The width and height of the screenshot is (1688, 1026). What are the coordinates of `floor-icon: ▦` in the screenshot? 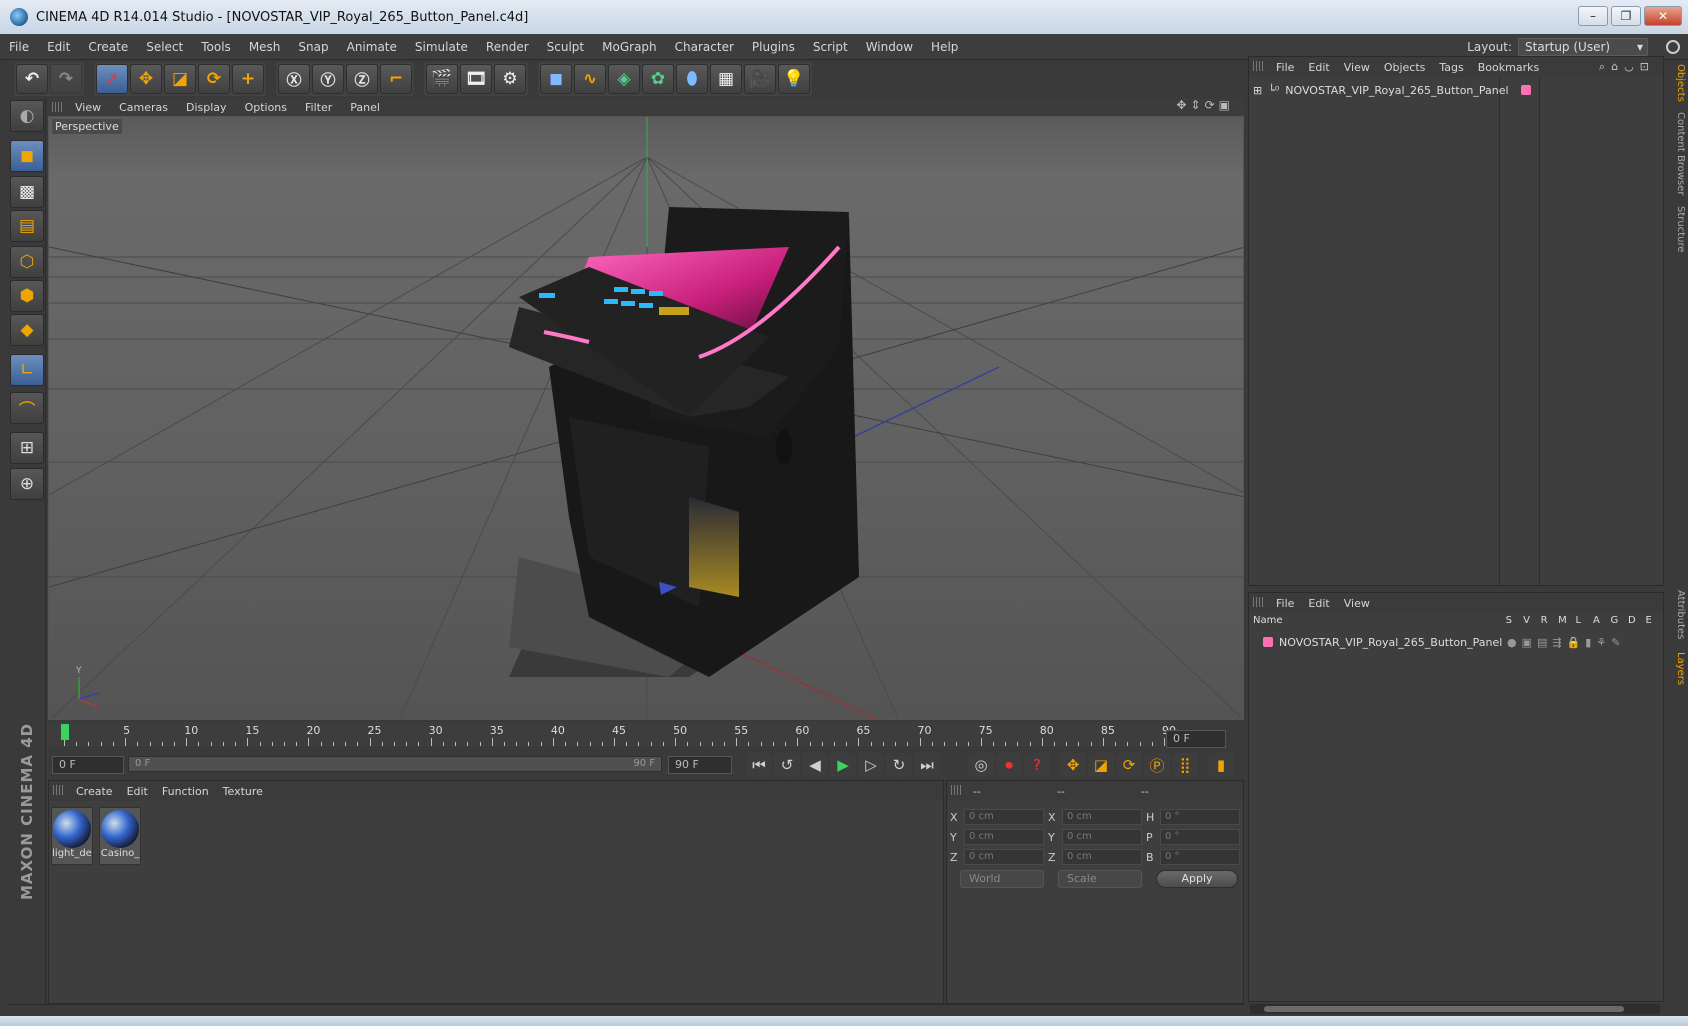 It's located at (726, 79).